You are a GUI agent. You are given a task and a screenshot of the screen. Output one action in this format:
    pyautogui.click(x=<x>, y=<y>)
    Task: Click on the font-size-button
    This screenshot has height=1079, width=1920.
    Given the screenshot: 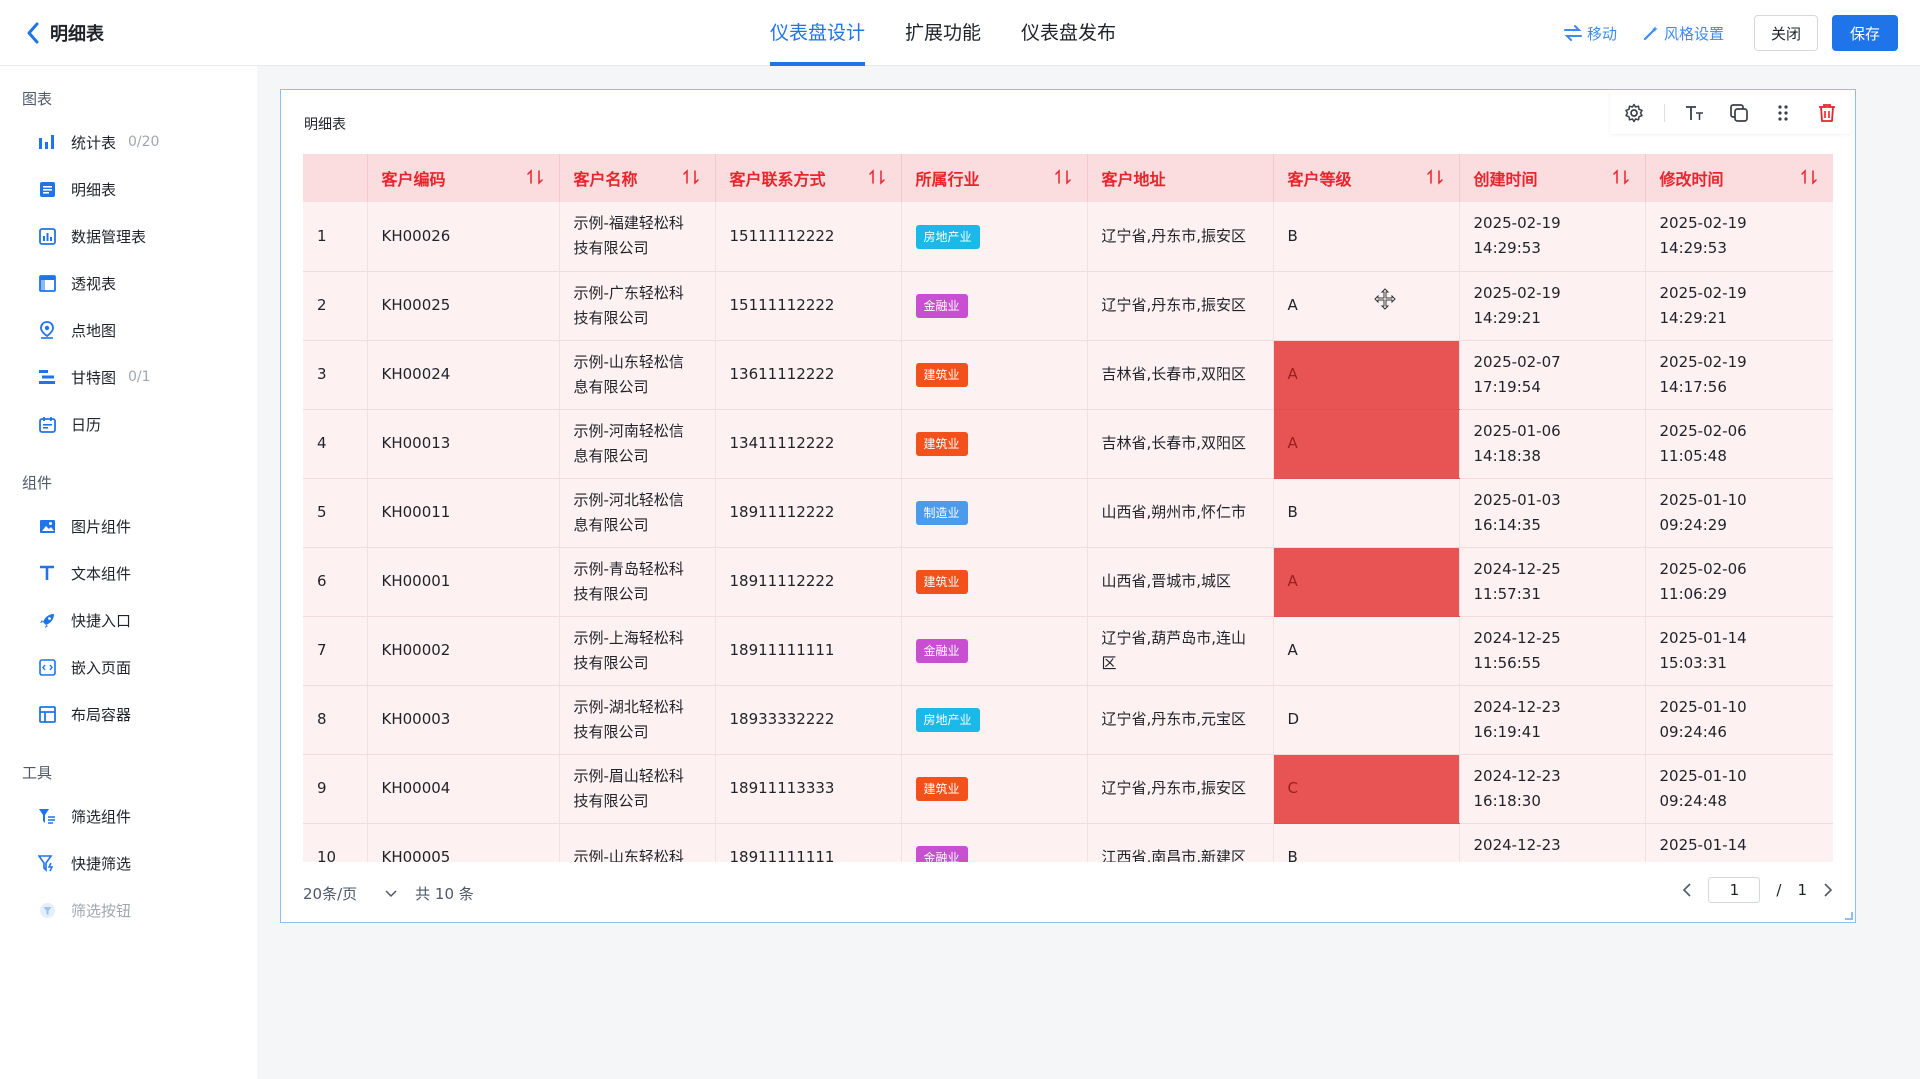 What is the action you would take?
    pyautogui.click(x=1695, y=113)
    